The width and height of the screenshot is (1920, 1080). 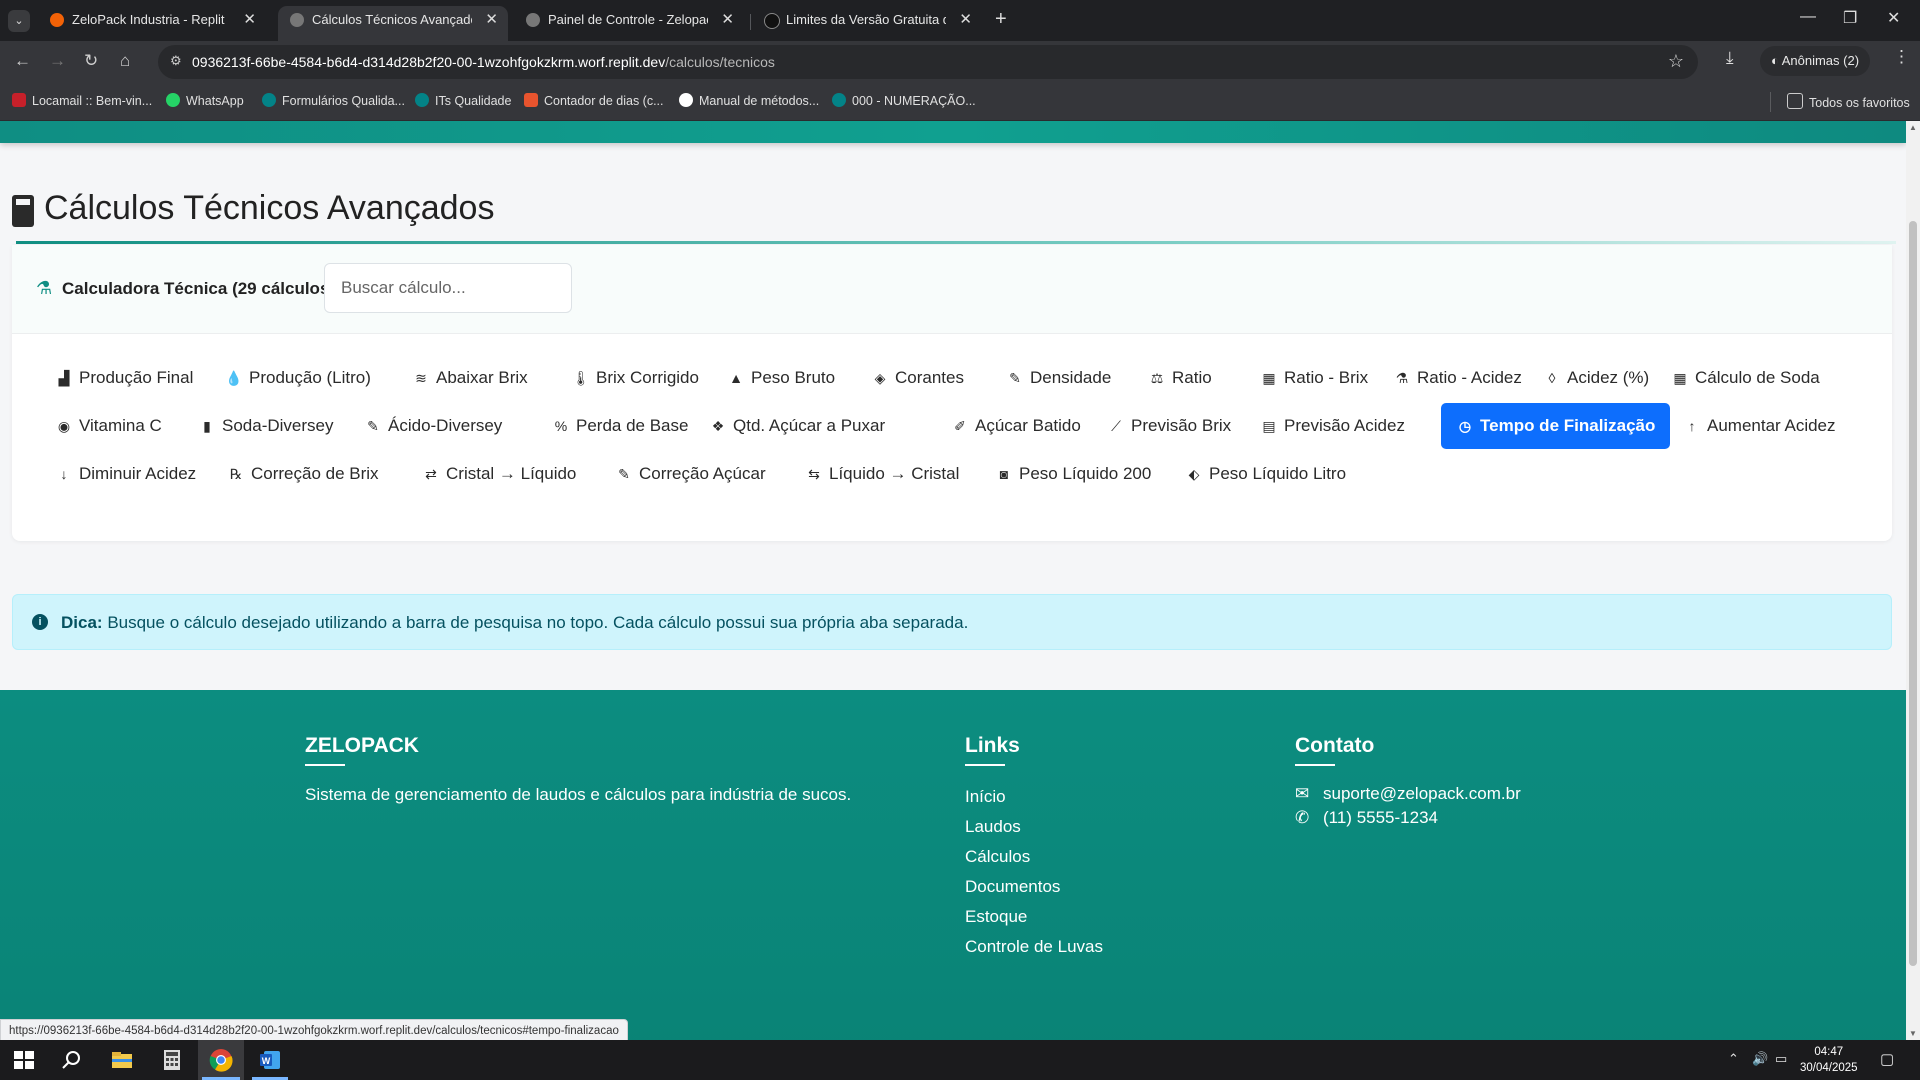 I want to click on bookmark-its-qualidade: ITs Qualidade, so click(x=463, y=100).